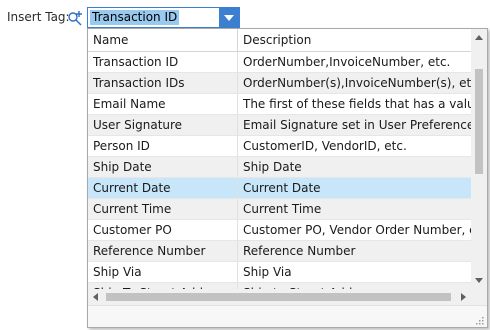 The height and width of the screenshot is (330, 490). I want to click on grid-header: Name Description, so click(279, 40).